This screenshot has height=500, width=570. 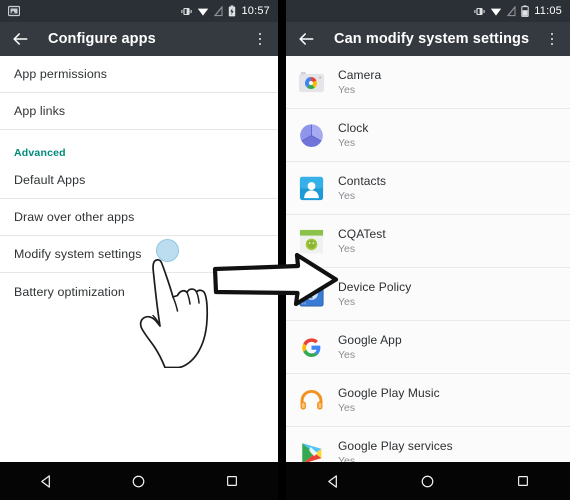 I want to click on app-name: Google App, so click(x=370, y=339).